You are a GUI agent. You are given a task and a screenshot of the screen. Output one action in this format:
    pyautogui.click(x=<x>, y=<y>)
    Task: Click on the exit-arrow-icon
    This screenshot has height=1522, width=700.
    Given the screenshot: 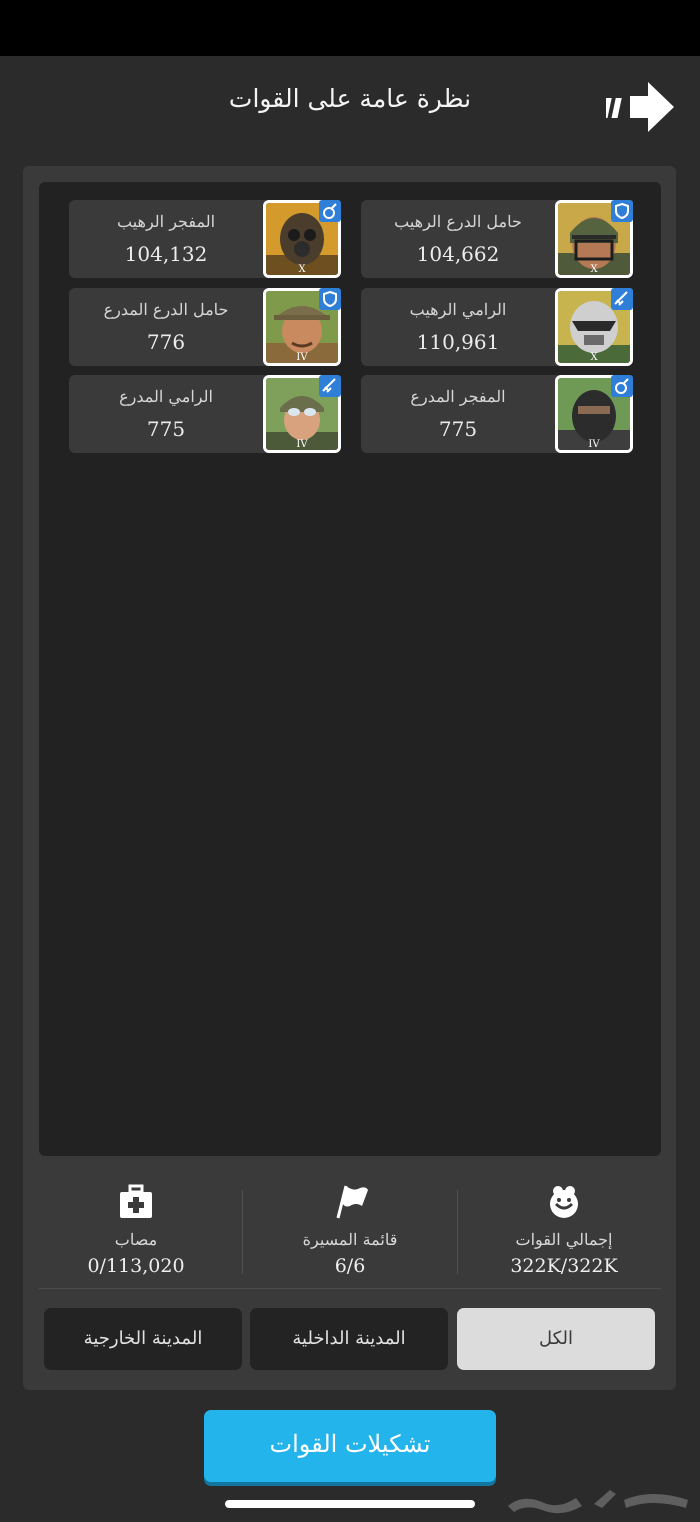 What is the action you would take?
    pyautogui.click(x=637, y=107)
    